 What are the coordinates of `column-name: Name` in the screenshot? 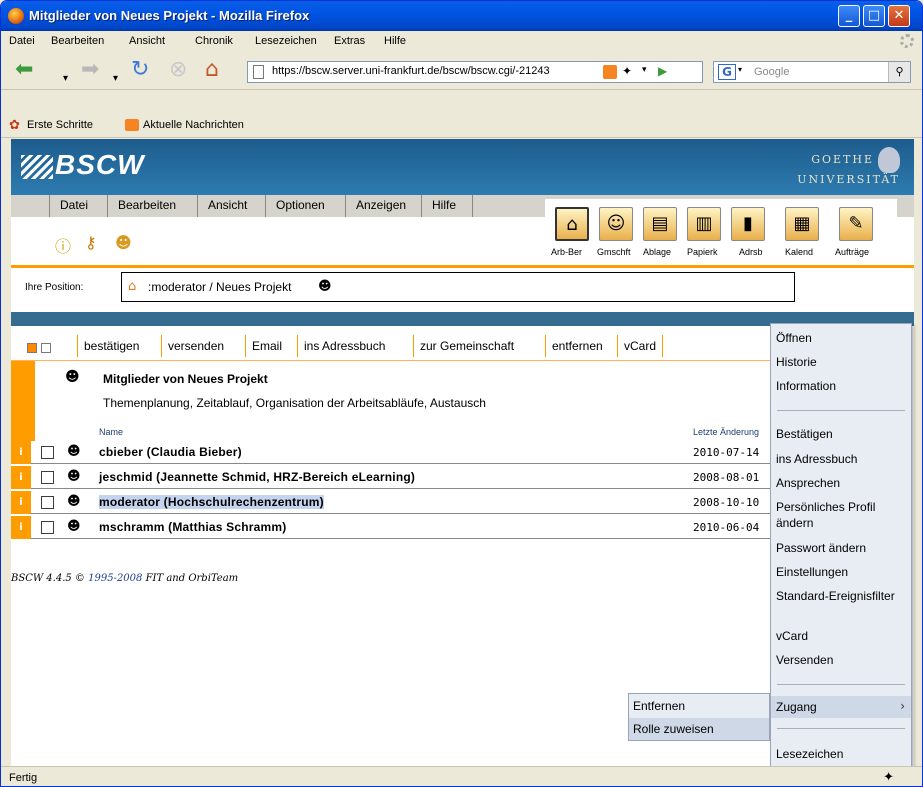 It's located at (111, 432).